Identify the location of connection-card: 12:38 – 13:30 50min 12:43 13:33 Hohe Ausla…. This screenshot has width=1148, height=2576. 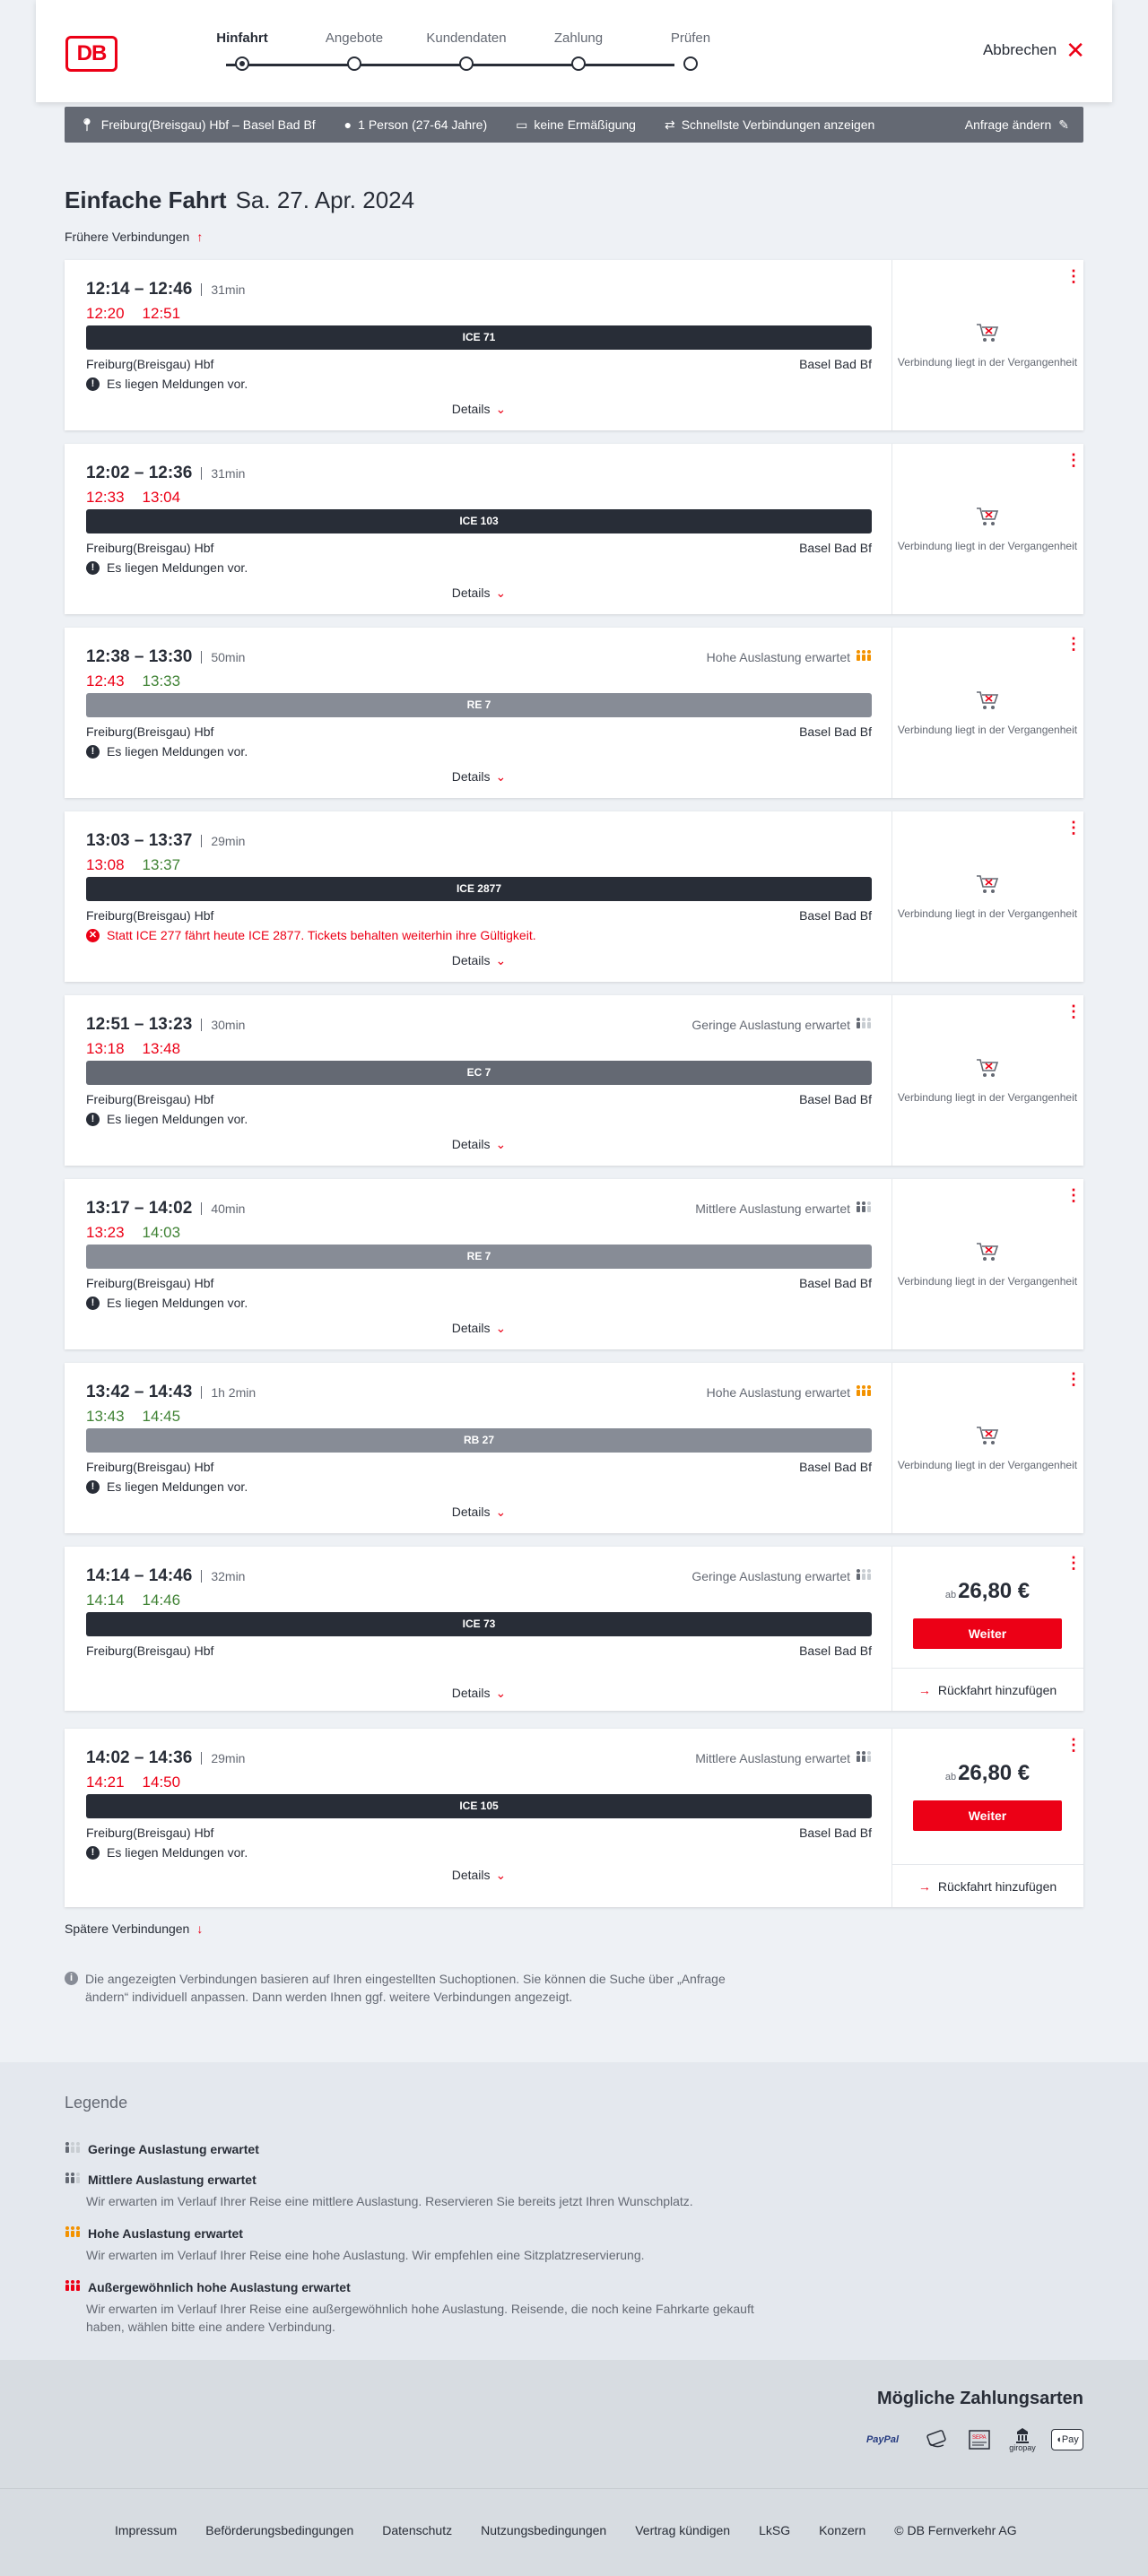
(574, 713).